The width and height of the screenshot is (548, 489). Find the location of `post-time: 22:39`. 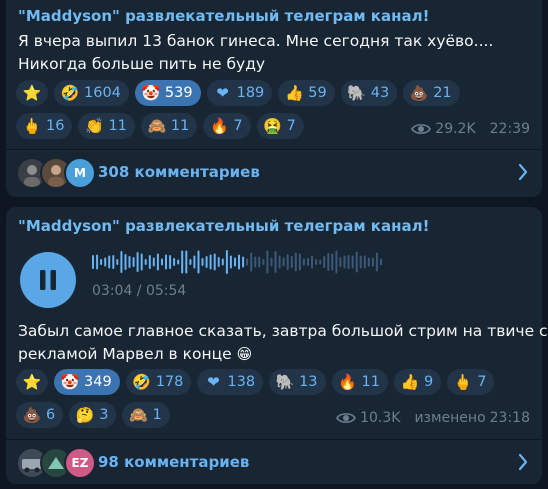

post-time: 22:39 is located at coordinates (509, 129).